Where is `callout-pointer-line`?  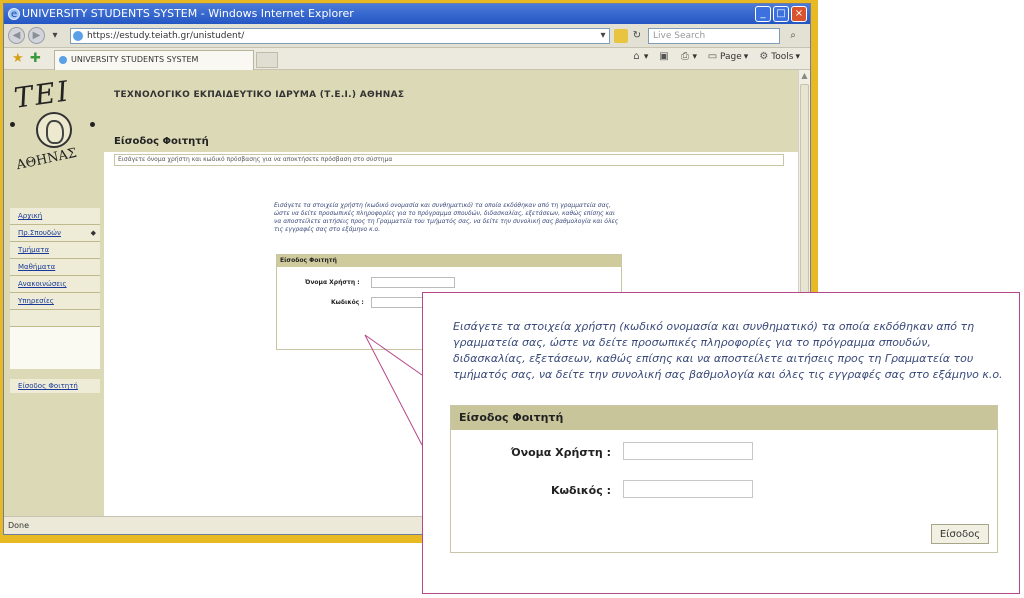 callout-pointer-line is located at coordinates (393, 390).